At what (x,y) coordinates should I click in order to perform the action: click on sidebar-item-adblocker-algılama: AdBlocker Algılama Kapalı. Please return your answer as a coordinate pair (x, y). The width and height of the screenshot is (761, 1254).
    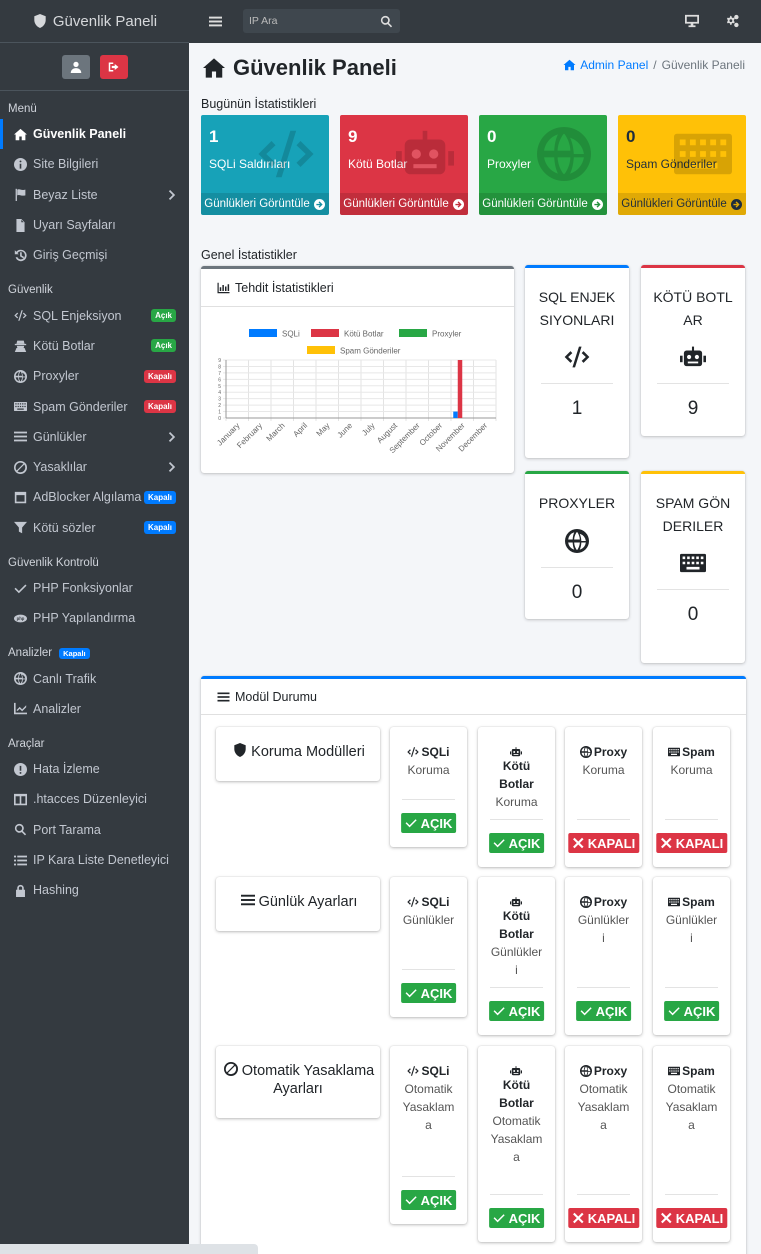
    Looking at the image, I should click on (94, 497).